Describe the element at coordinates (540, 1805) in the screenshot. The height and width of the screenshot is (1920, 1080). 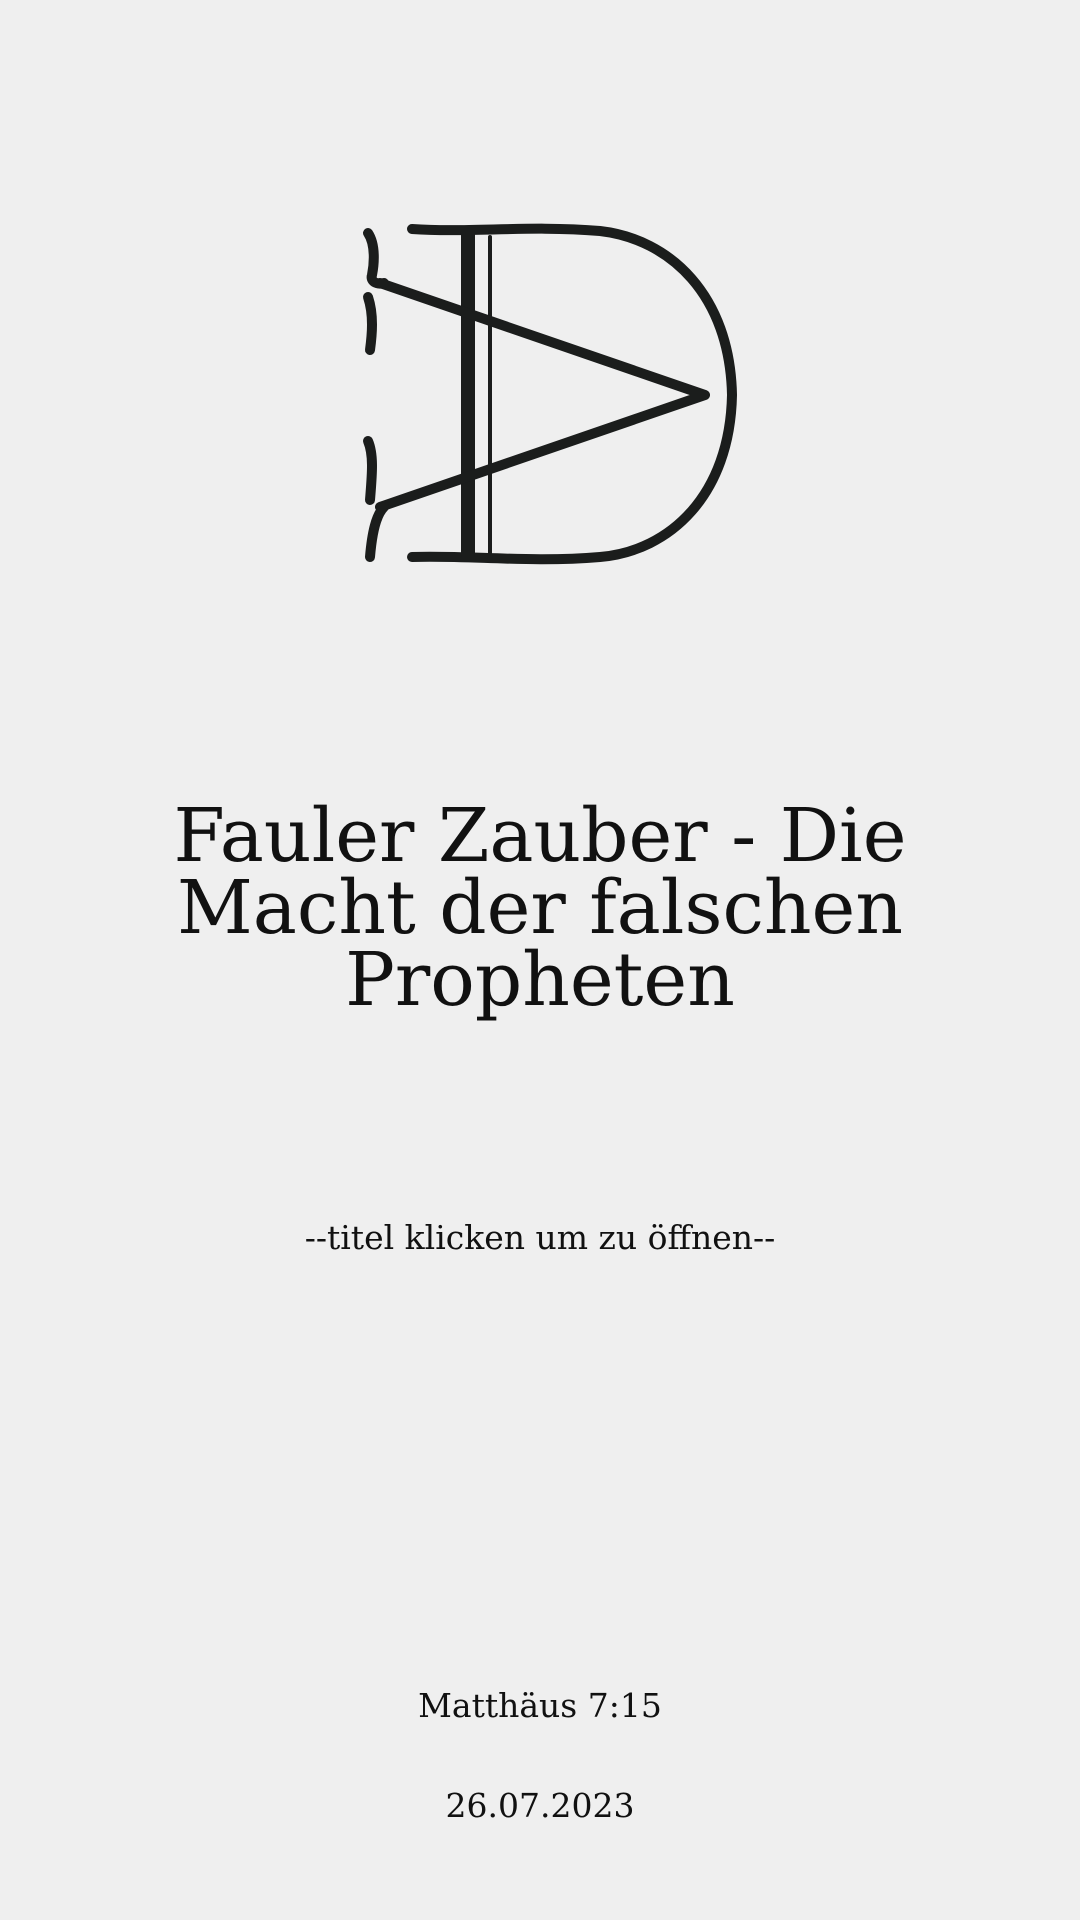
I see `post-date: 26.07.2023` at that location.